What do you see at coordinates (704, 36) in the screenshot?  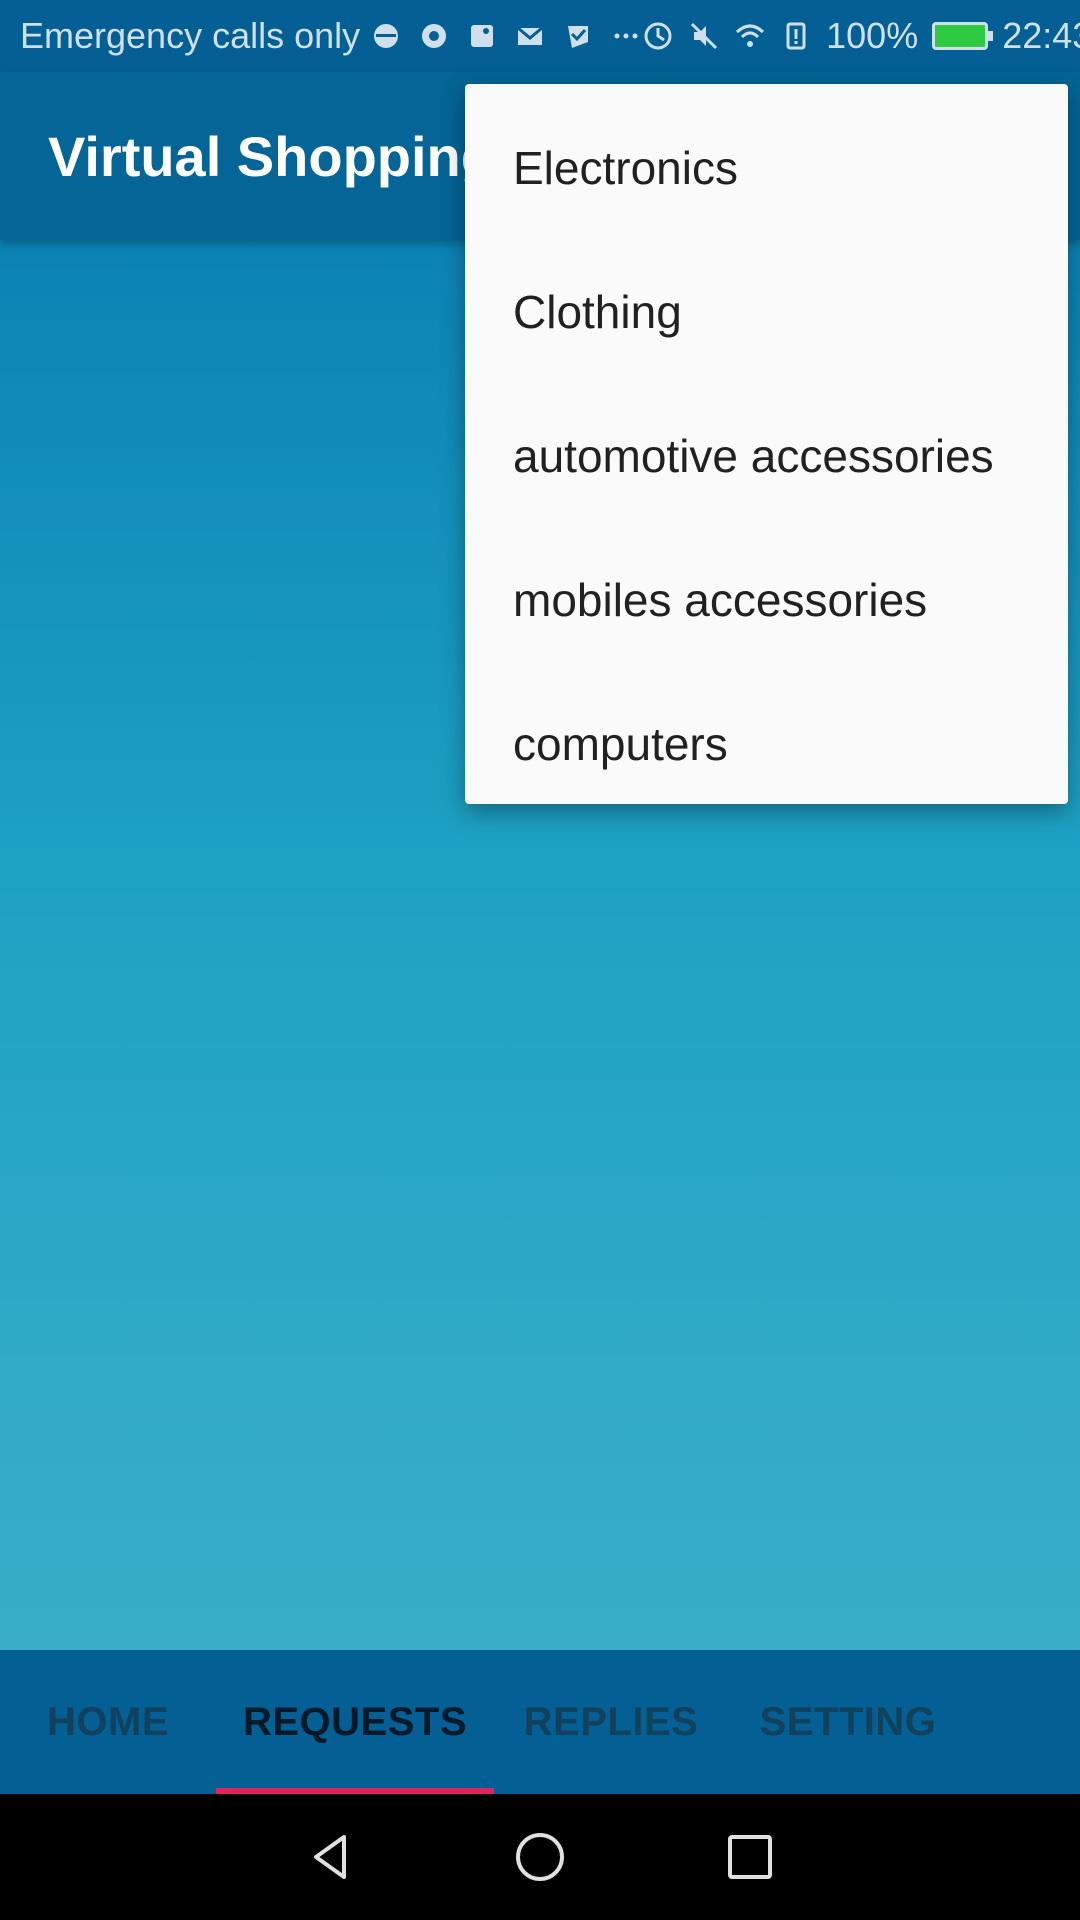 I see `mute-icon` at bounding box center [704, 36].